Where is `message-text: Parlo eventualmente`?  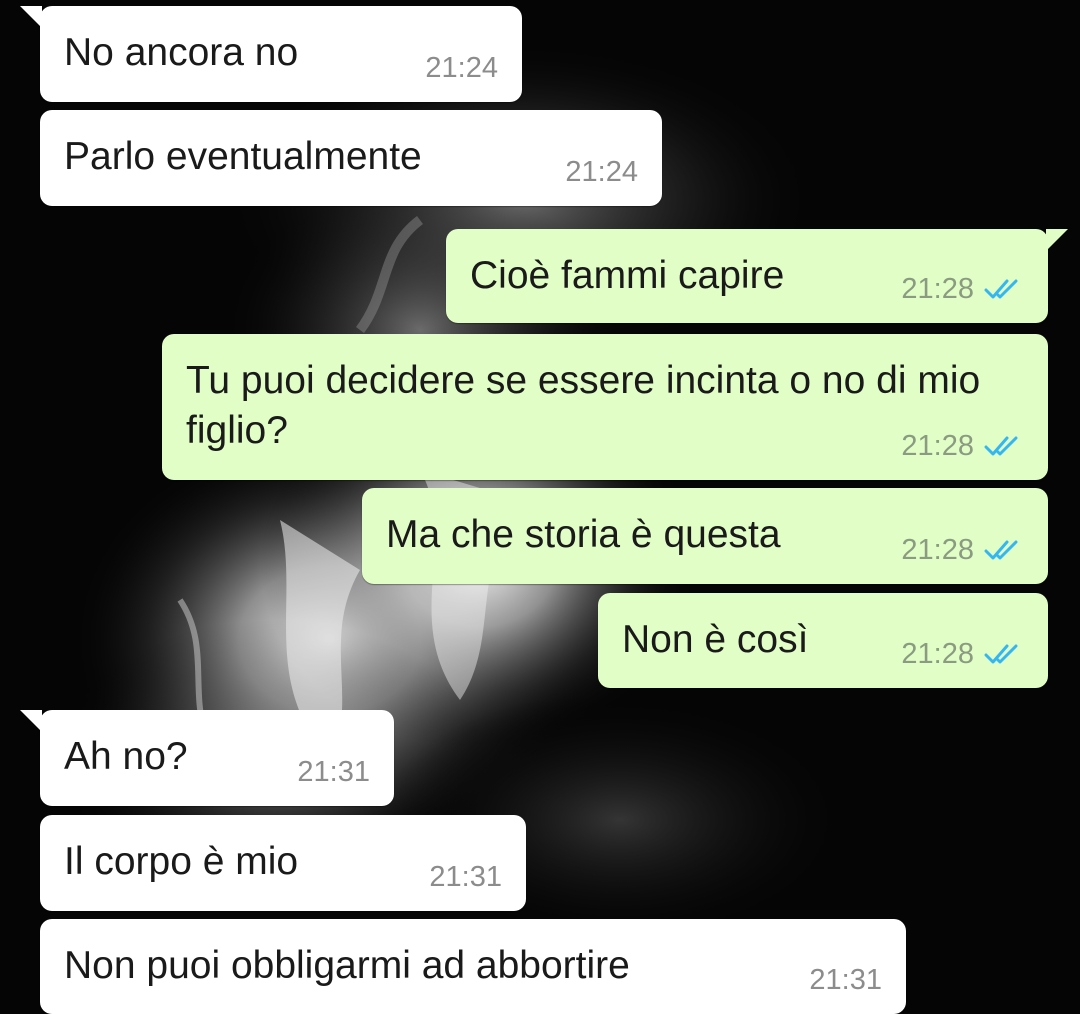
message-text: Parlo eventualmente is located at coordinates (243, 156).